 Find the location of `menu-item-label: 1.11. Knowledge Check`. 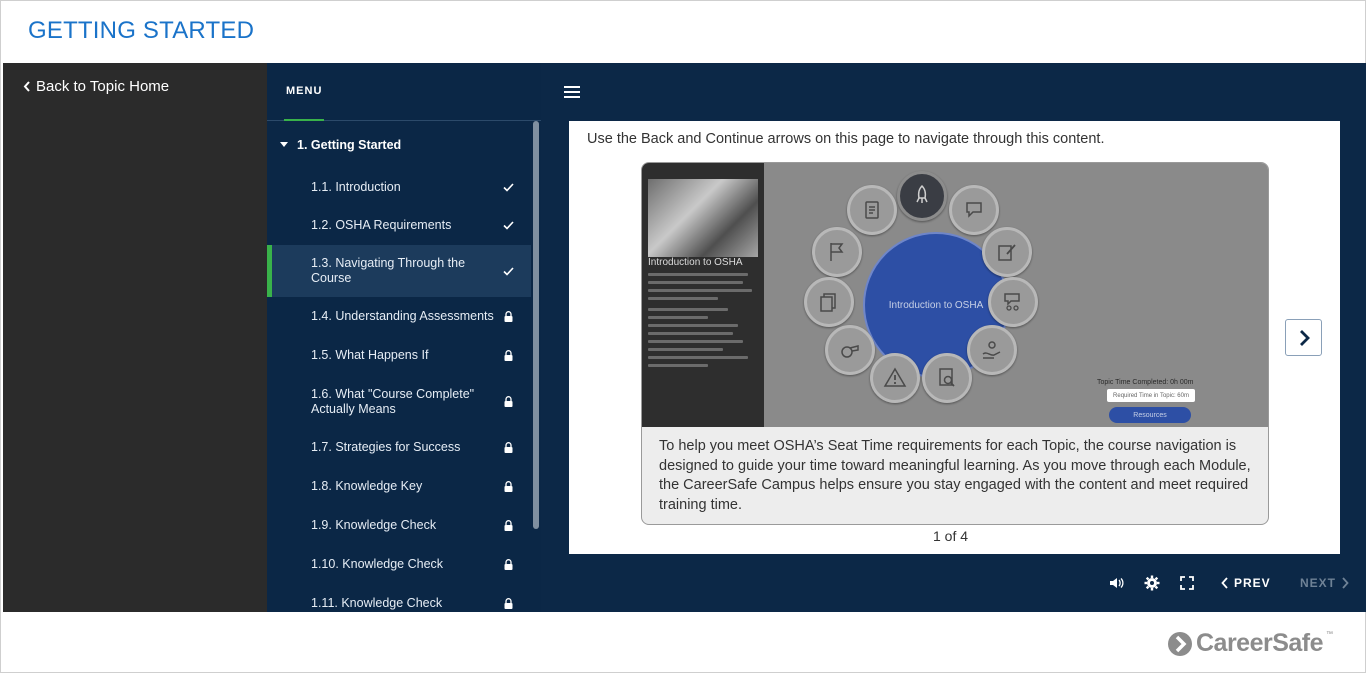

menu-item-label: 1.11. Knowledge Check is located at coordinates (377, 602).